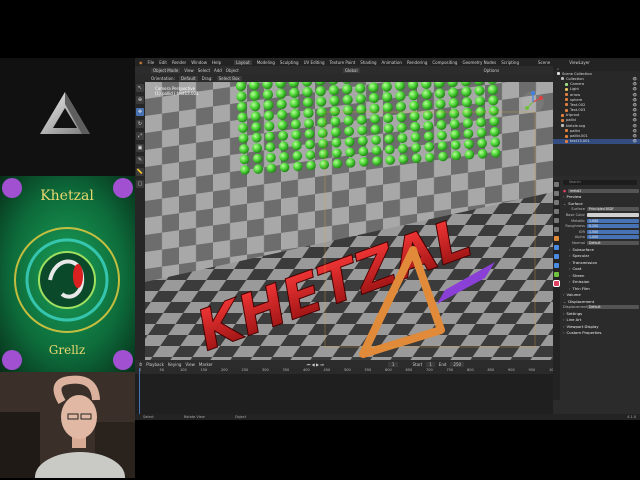  What do you see at coordinates (139, 391) in the screenshot?
I see `playhead` at bounding box center [139, 391].